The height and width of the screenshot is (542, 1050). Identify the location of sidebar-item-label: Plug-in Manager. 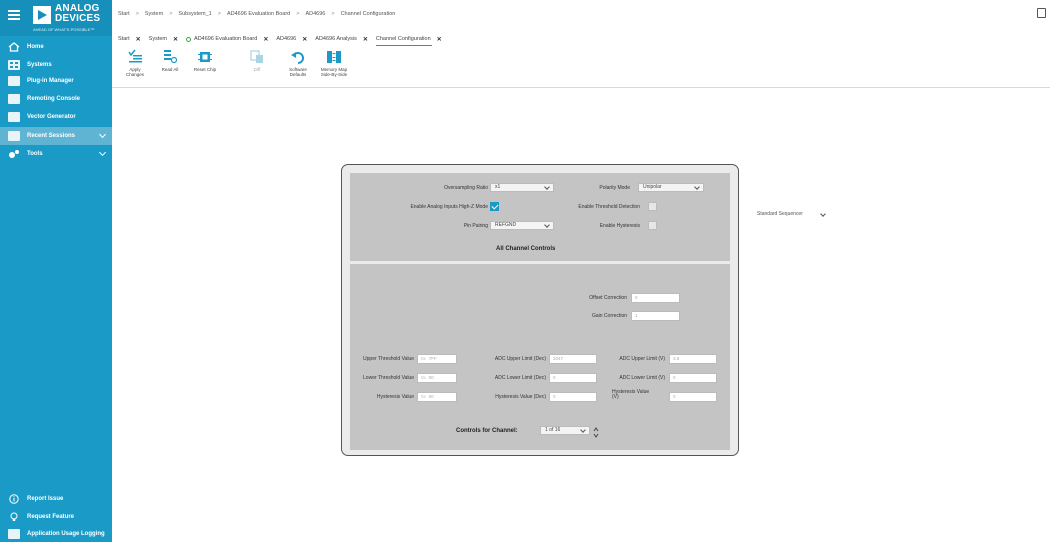
(50, 81).